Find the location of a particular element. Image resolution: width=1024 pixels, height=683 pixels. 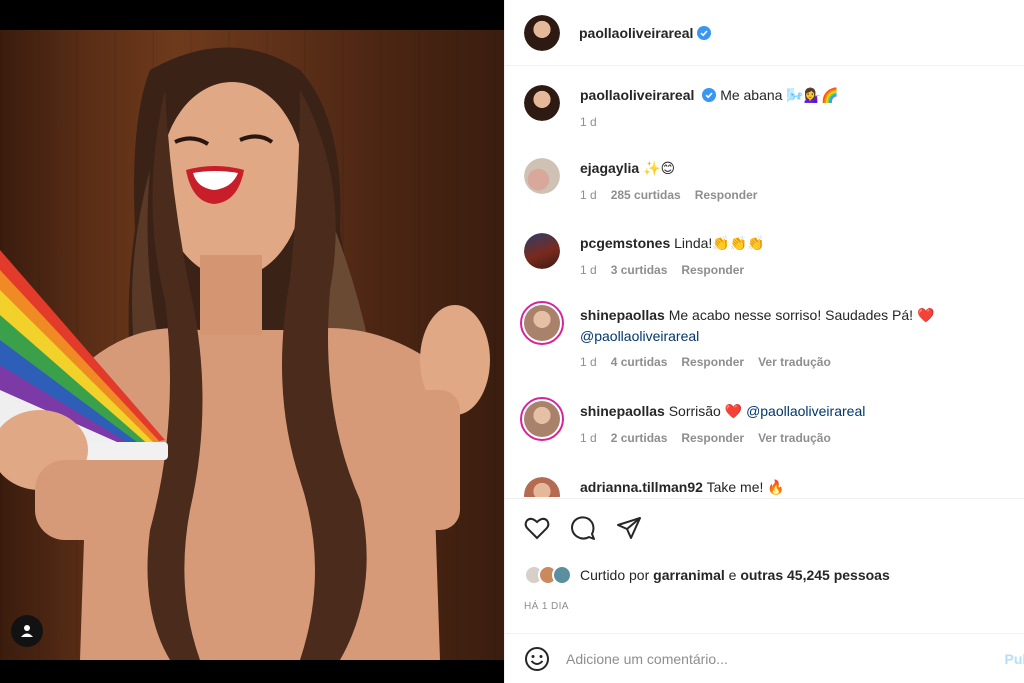

comment-button is located at coordinates (583, 528).